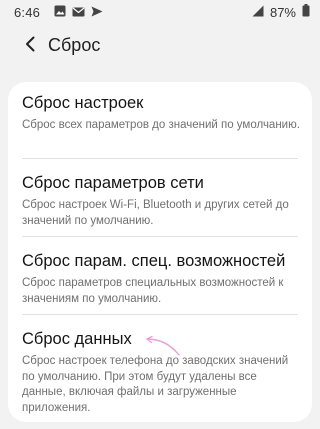 Image resolution: width=320 pixels, height=429 pixels. I want to click on page-title: Сброс, so click(74, 45).